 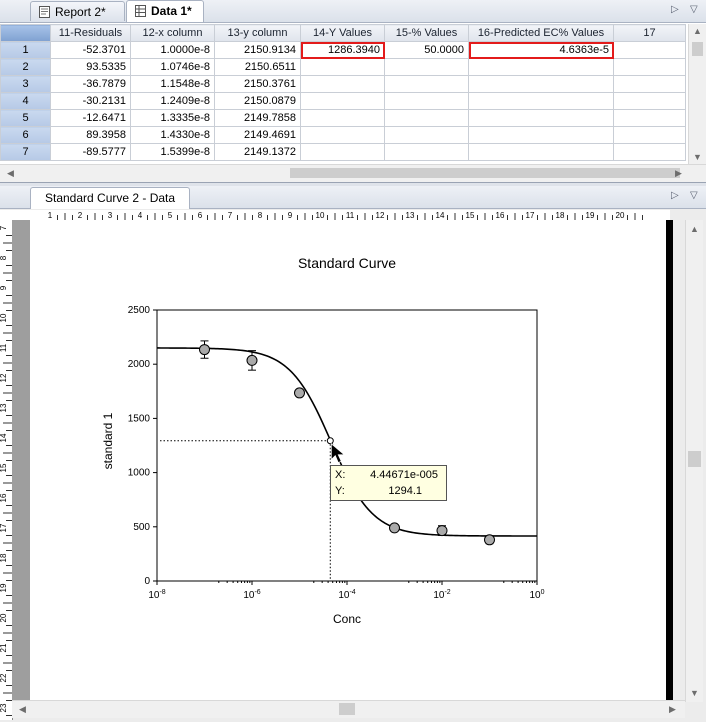 I want to click on table-row: 5 -12.6471 1.3335e-8 2149.7858, so click(x=343, y=118).